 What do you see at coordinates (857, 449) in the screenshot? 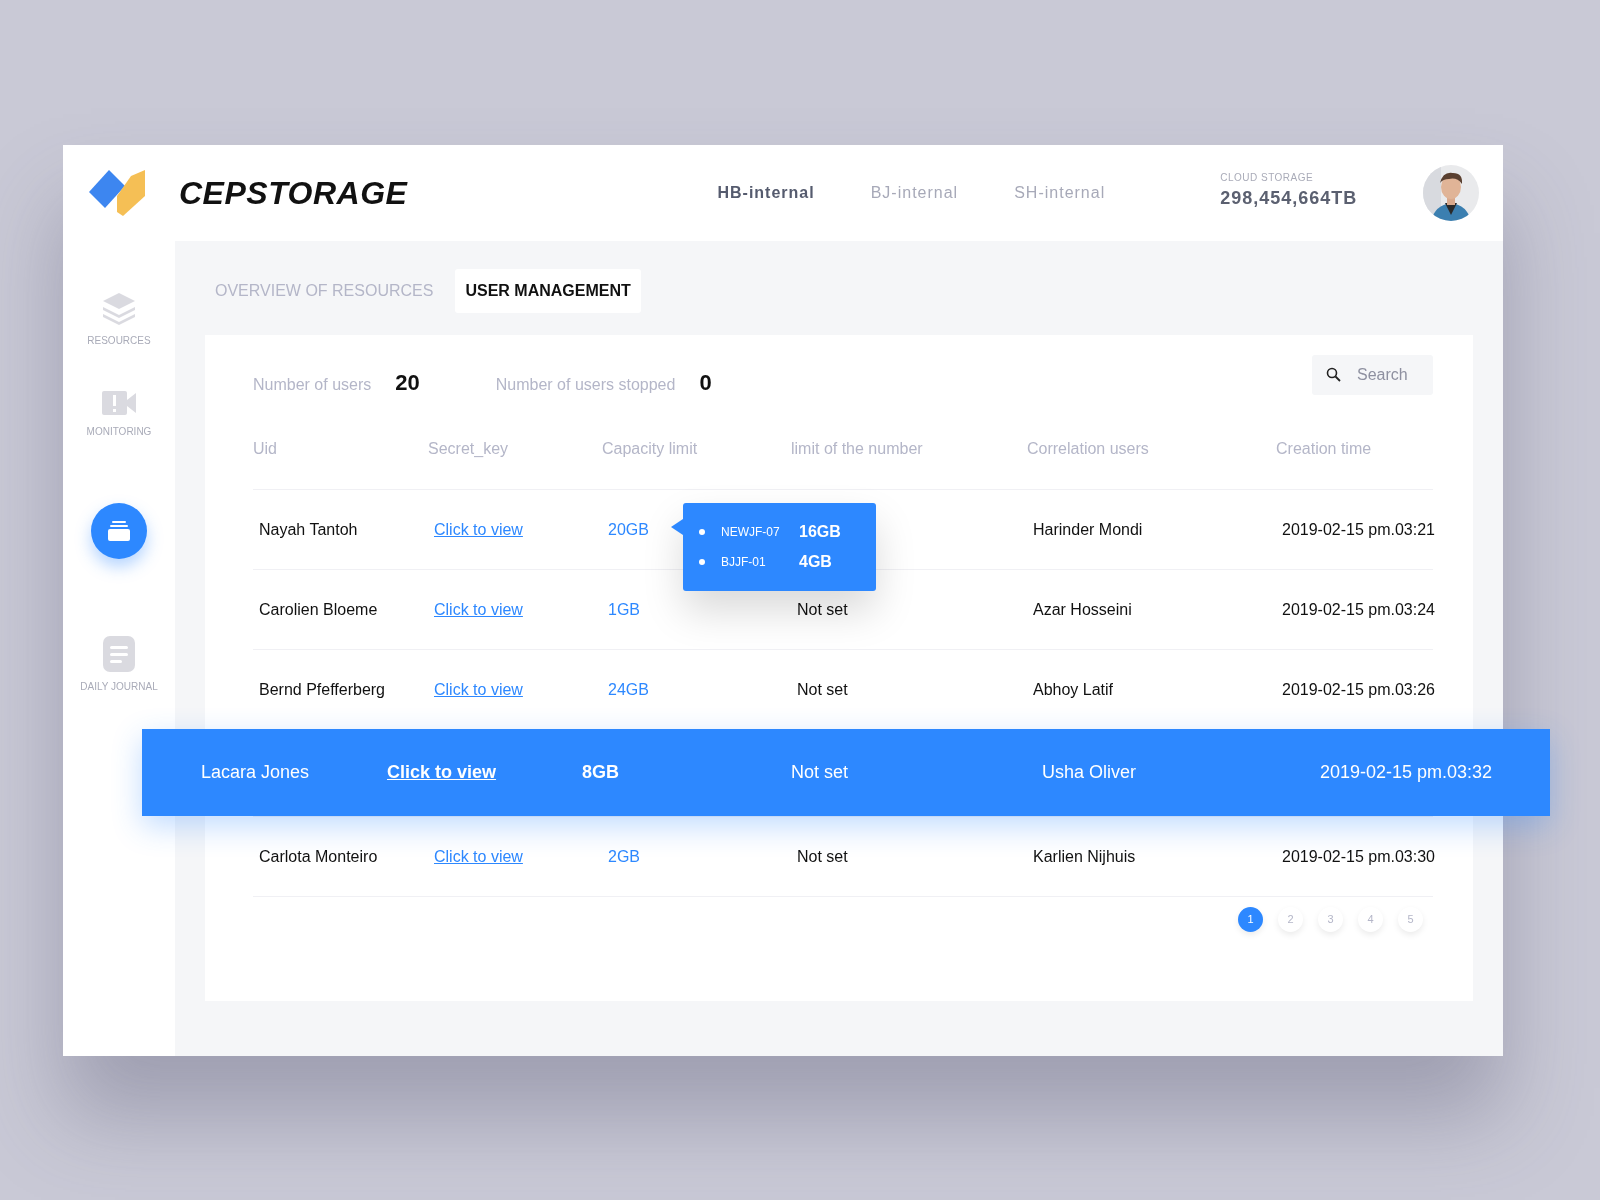
I see `column-header: limit of the number` at bounding box center [857, 449].